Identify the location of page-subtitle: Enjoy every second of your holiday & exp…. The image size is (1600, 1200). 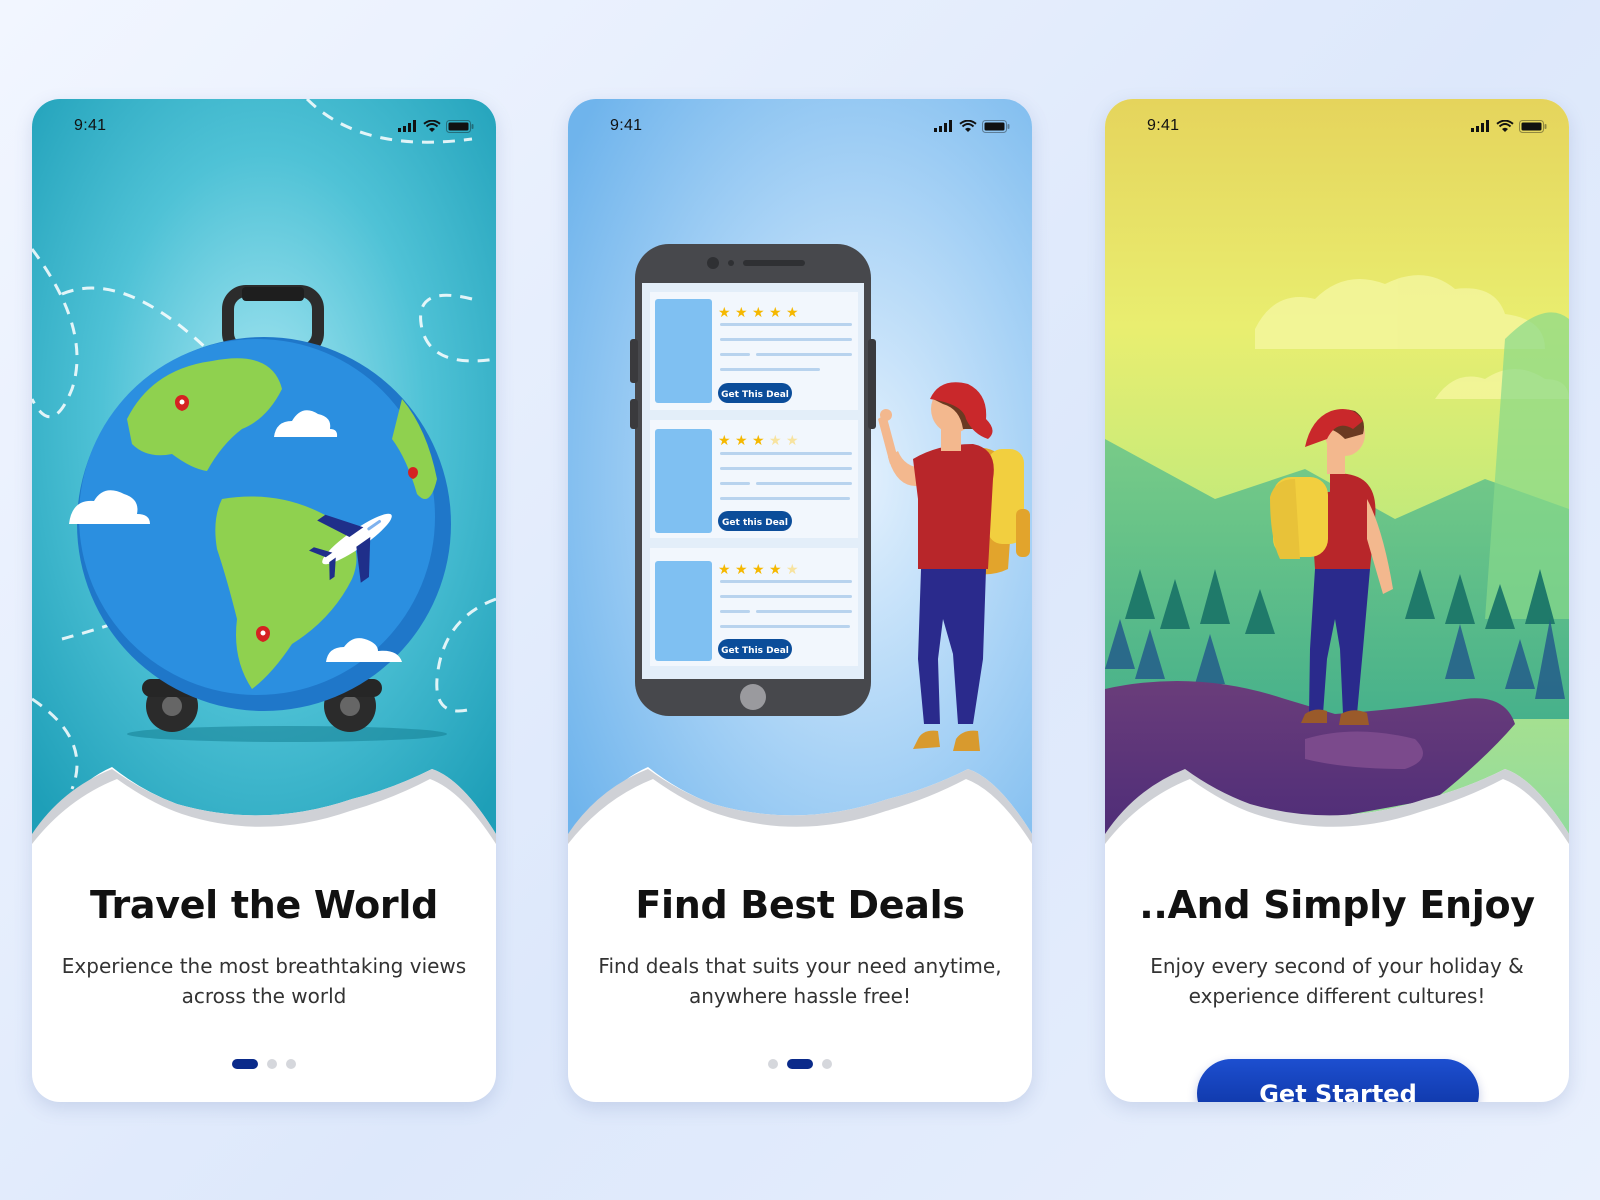
(1337, 981).